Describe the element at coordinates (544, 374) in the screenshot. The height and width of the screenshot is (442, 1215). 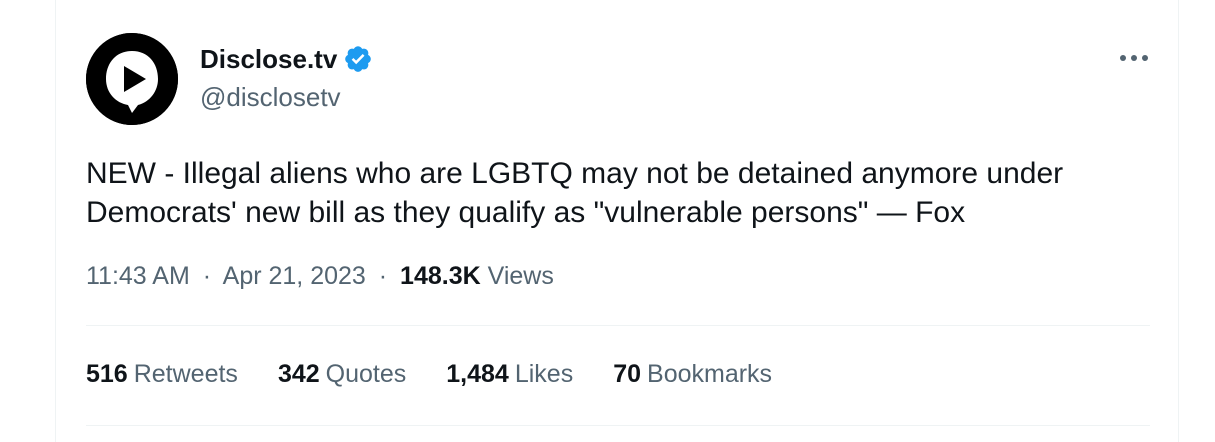
I see `likes-label: Likes` at that location.